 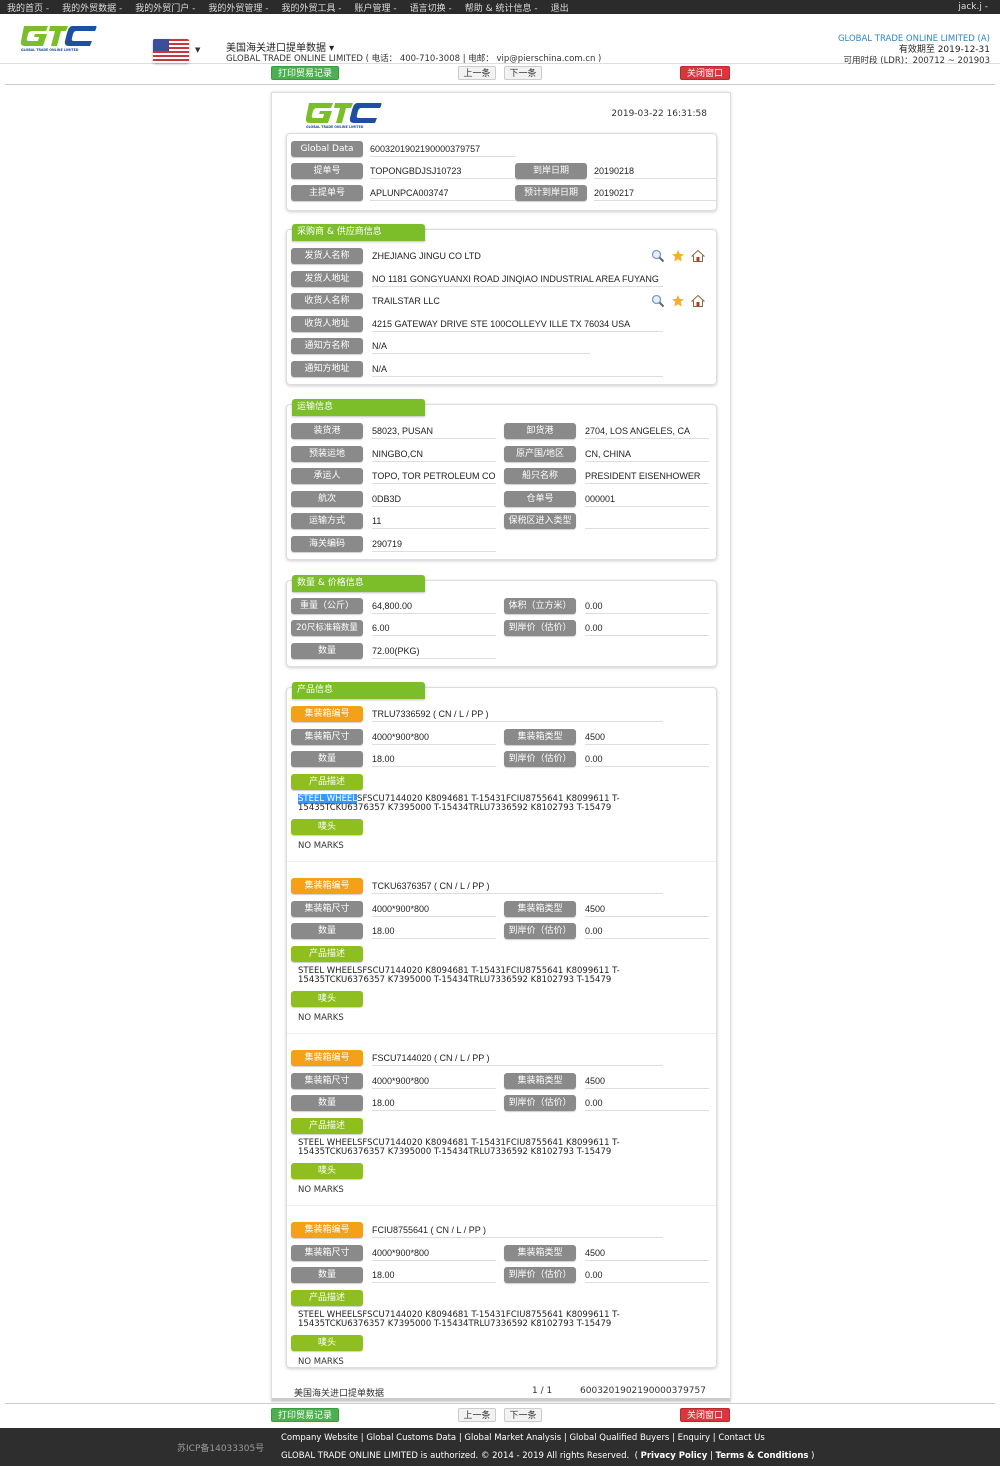 What do you see at coordinates (741, 1438) in the screenshot?
I see `footer-link-contact-us: Contact Us` at bounding box center [741, 1438].